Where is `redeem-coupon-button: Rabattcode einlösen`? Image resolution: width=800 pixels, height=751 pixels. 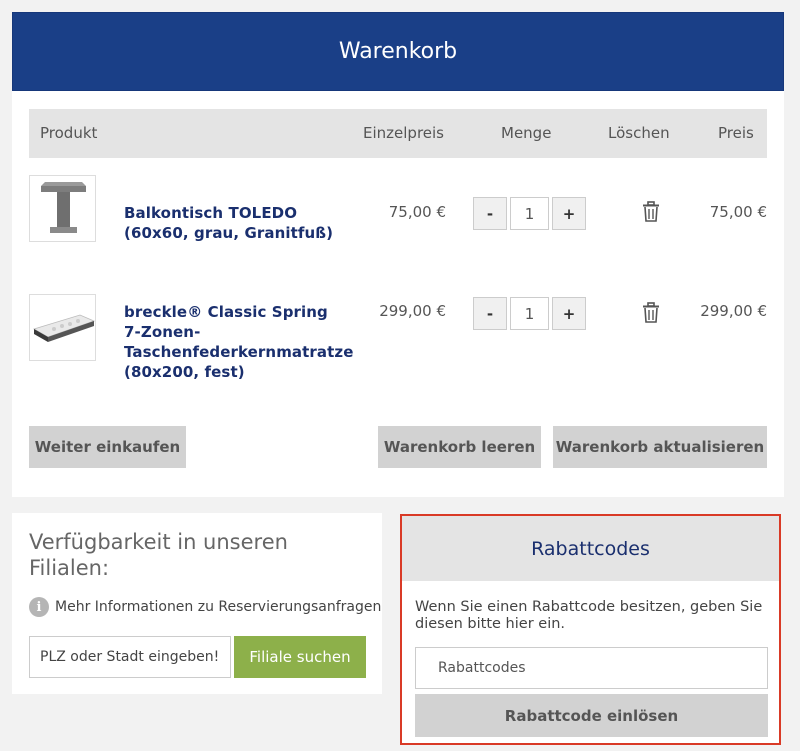
redeem-coupon-button: Rabattcode einlösen is located at coordinates (591, 715).